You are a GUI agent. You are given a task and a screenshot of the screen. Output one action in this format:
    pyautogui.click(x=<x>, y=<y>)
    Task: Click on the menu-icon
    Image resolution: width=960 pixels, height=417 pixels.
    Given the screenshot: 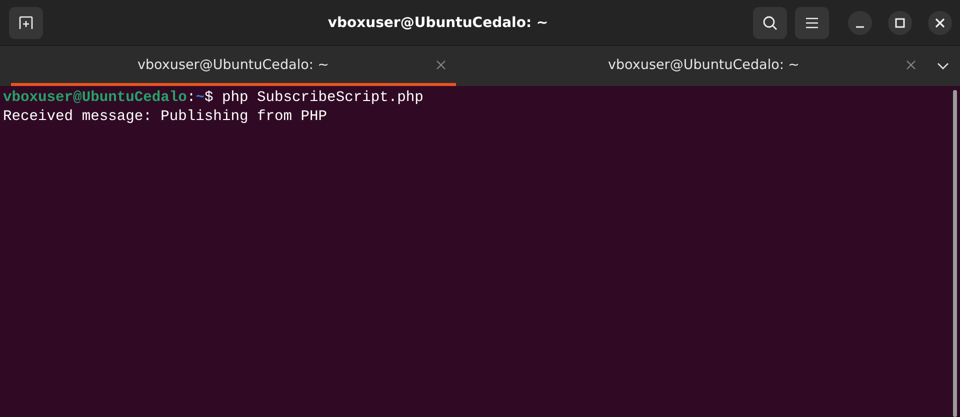 What is the action you would take?
    pyautogui.click(x=812, y=22)
    